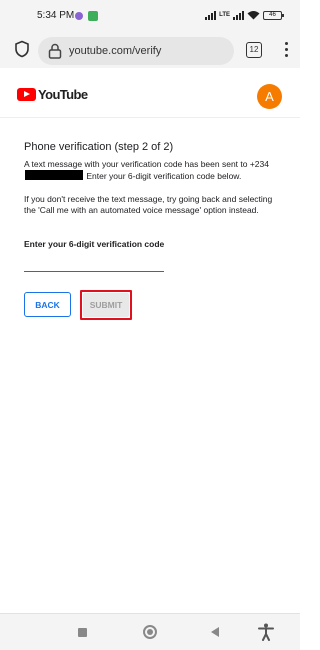 This screenshot has width=320, height=650. What do you see at coordinates (93, 16) in the screenshot?
I see `app-notification-icon` at bounding box center [93, 16].